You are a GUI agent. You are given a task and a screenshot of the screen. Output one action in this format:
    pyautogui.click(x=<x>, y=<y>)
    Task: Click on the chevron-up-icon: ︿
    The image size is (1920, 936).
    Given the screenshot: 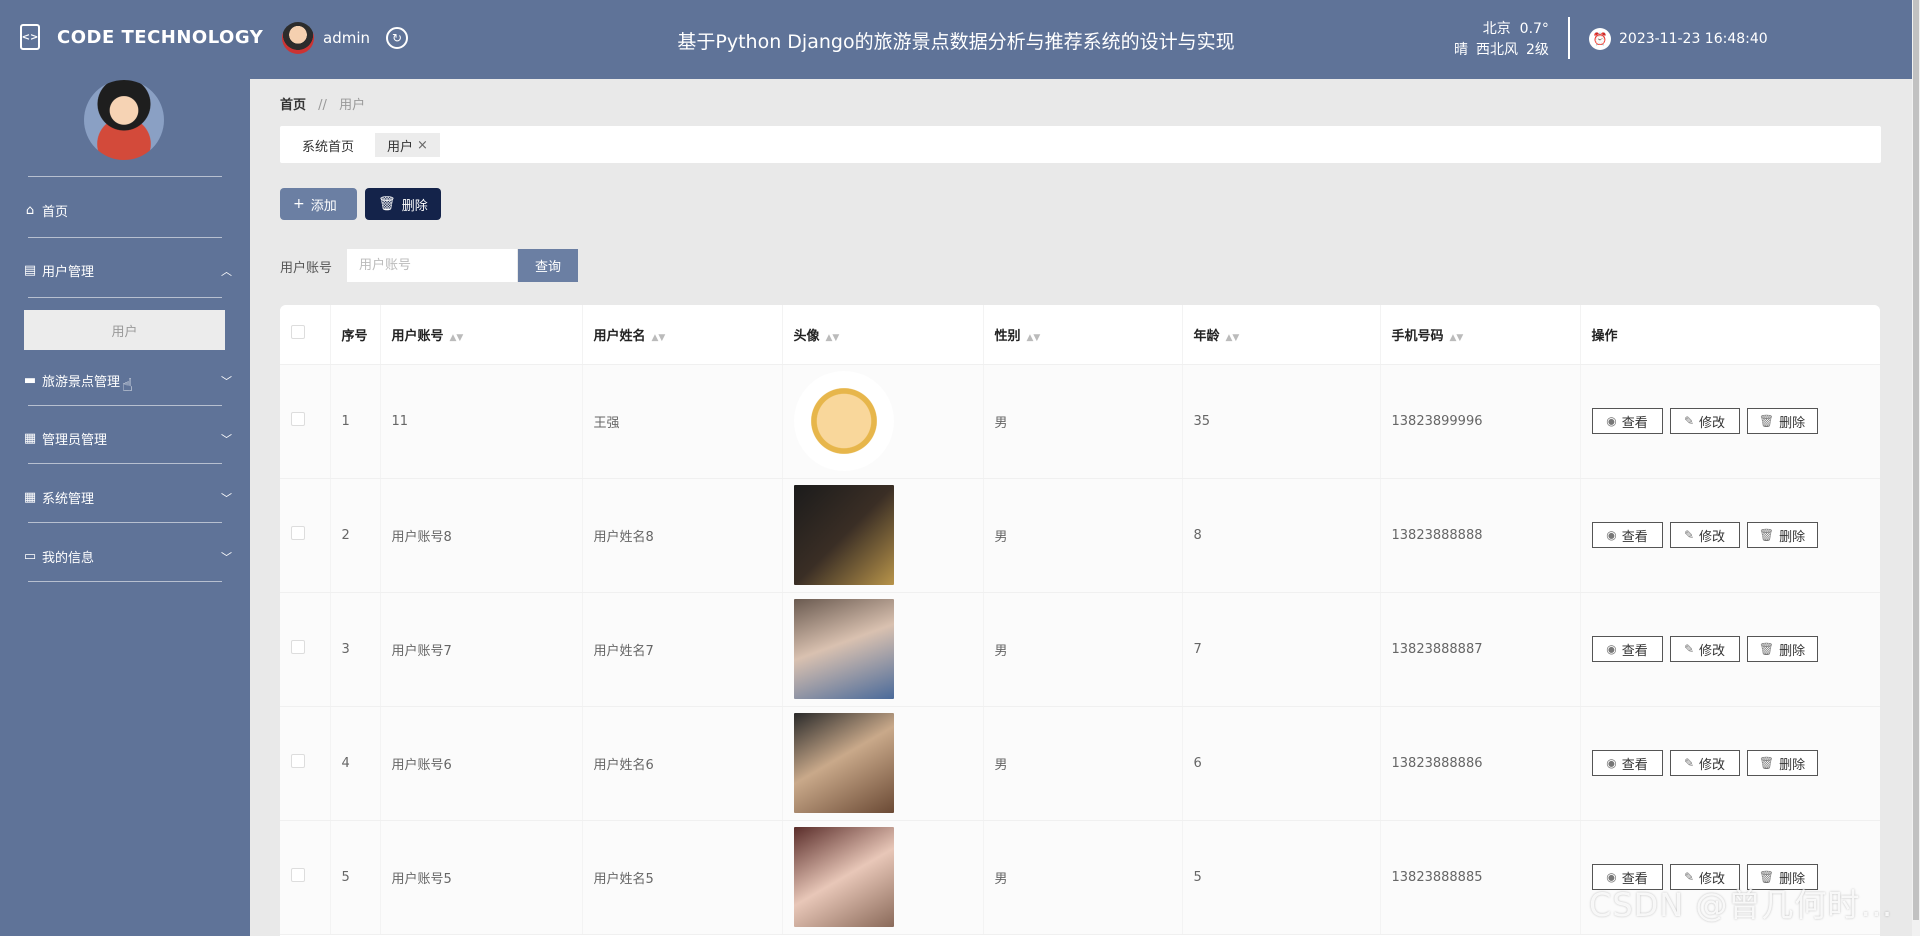 What is the action you would take?
    pyautogui.click(x=226, y=271)
    